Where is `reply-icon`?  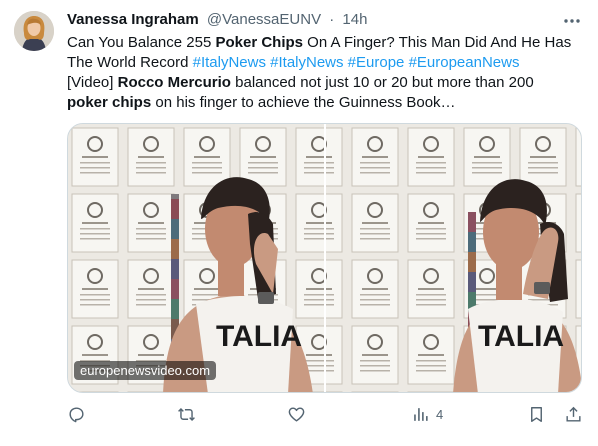
reply-icon is located at coordinates (76, 414).